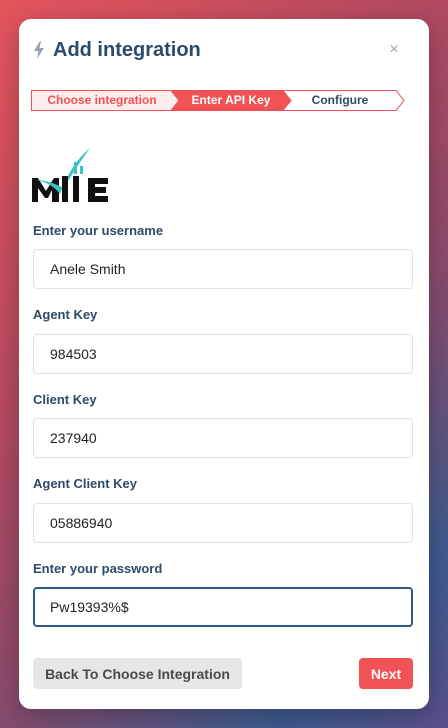 The width and height of the screenshot is (448, 728). I want to click on back-to-choose-integration-button: Back To Choose Integration, so click(137, 673).